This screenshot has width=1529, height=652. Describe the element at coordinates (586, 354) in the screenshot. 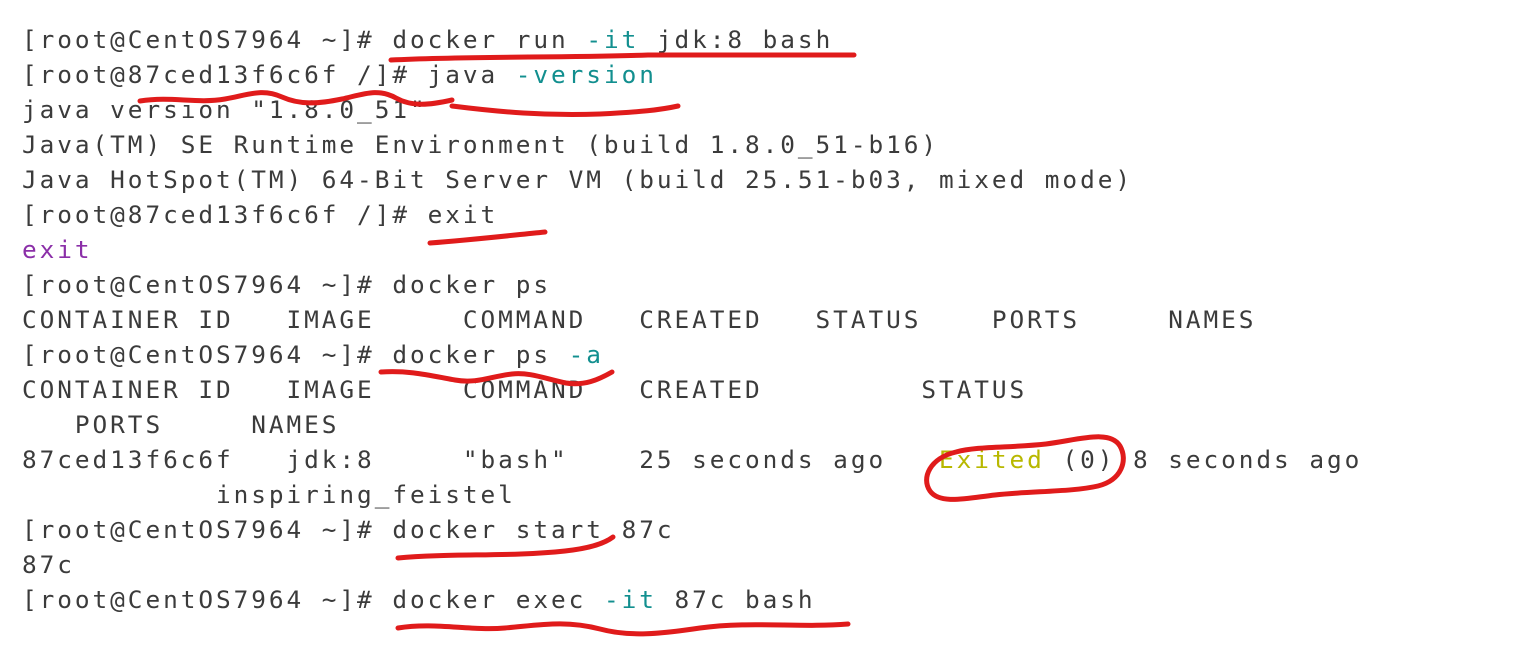

I see `prompt-docker-ps-a-seg-1: -a` at that location.